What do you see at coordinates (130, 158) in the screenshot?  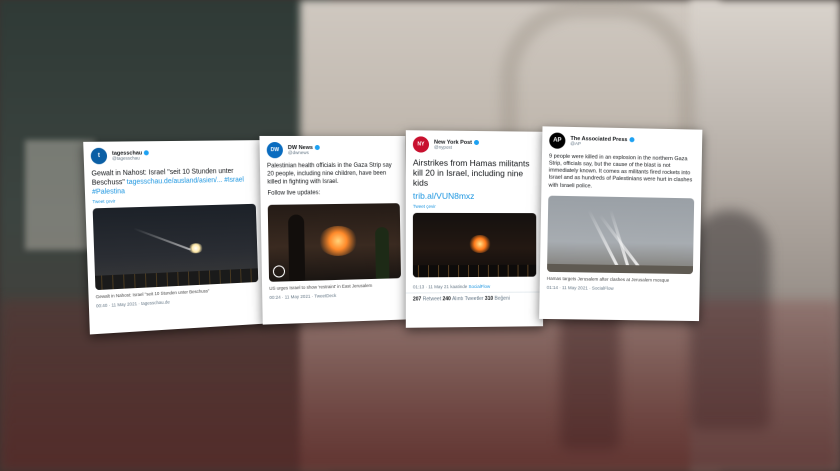 I see `account-handle: @tagesschau` at bounding box center [130, 158].